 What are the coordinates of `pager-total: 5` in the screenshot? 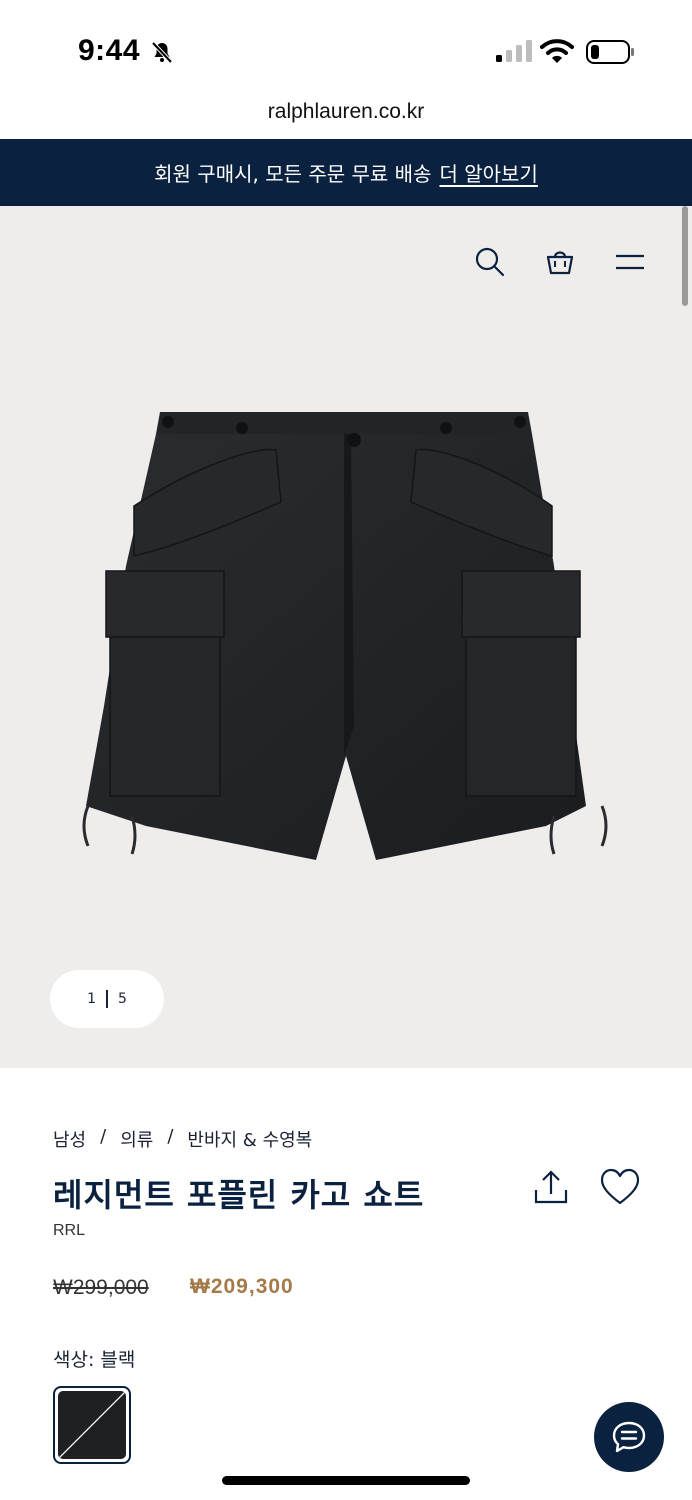 It's located at (122, 999).